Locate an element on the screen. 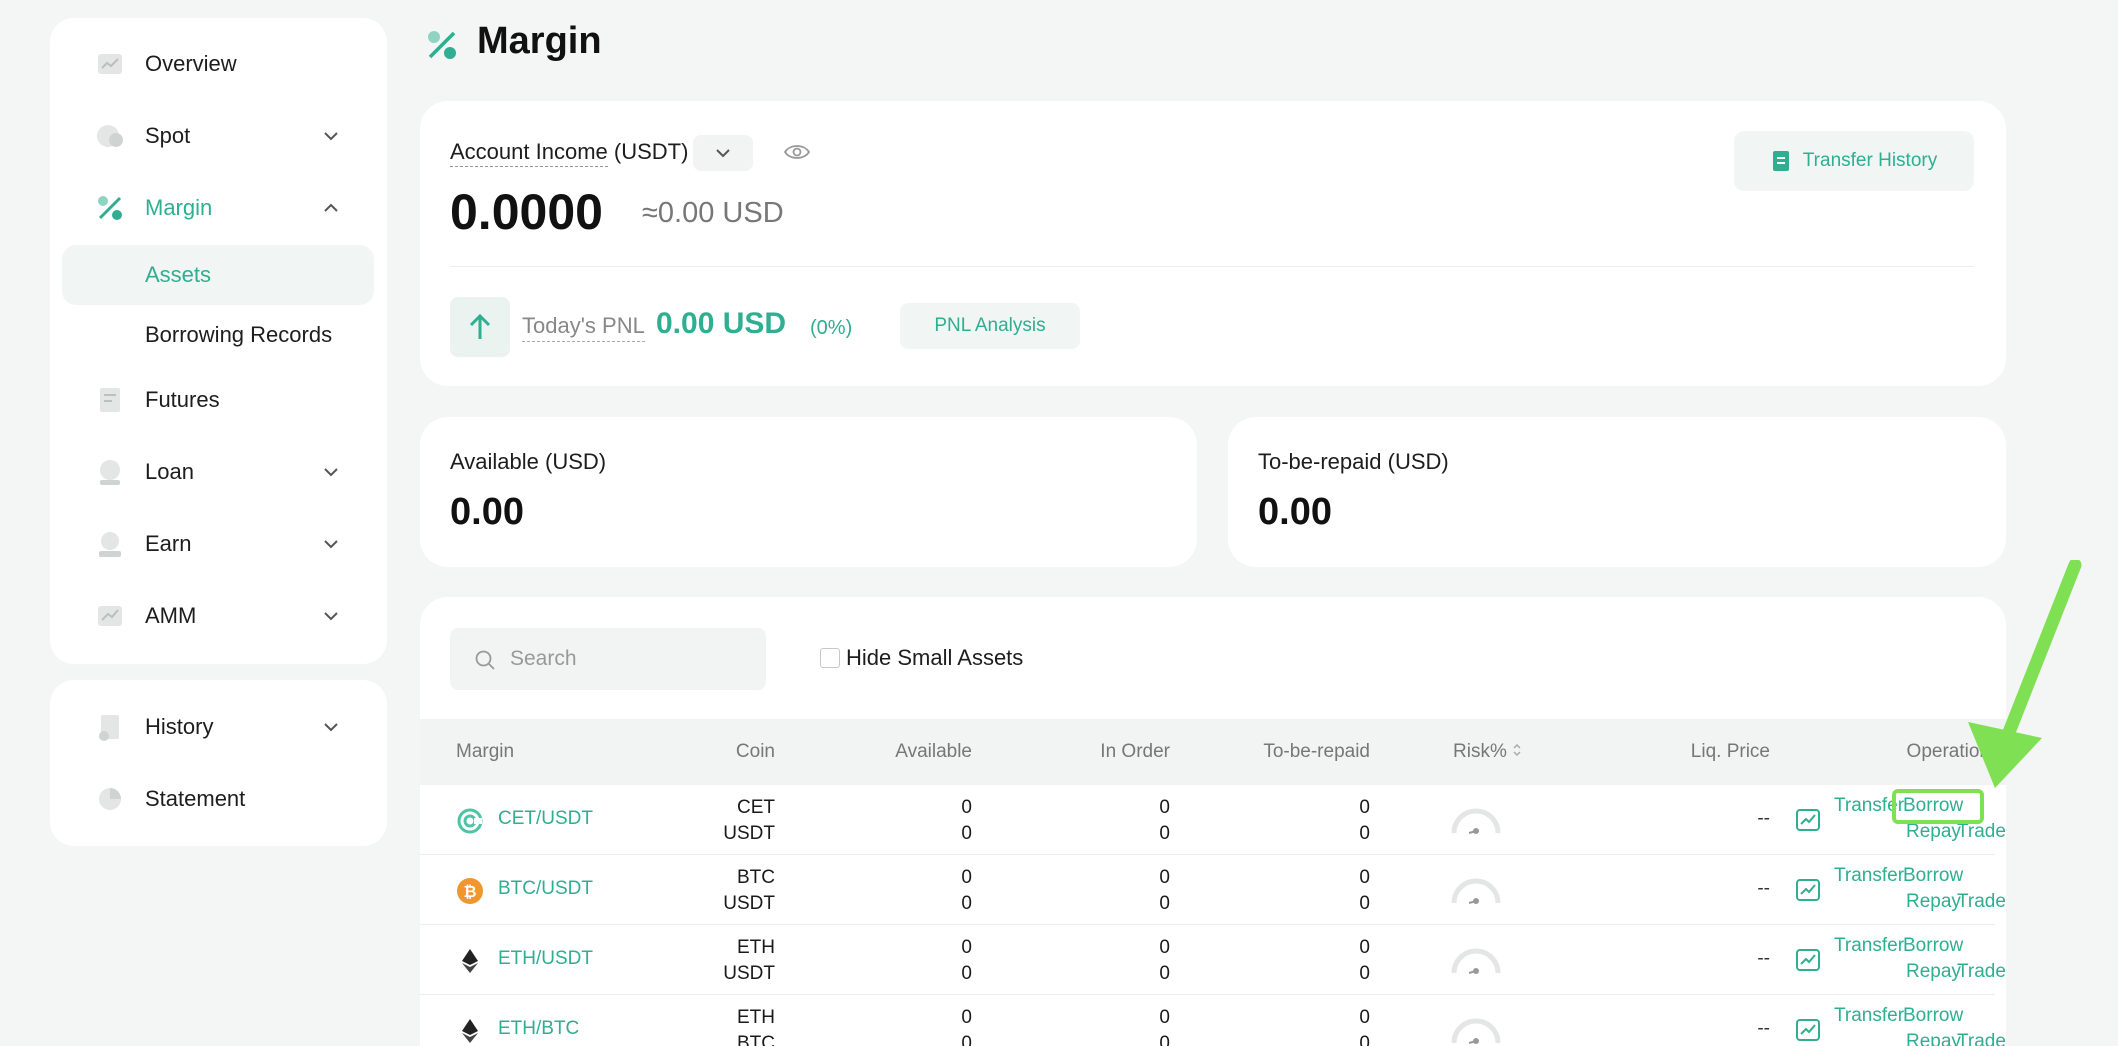 The width and height of the screenshot is (2118, 1046). search-box is located at coordinates (608, 659).